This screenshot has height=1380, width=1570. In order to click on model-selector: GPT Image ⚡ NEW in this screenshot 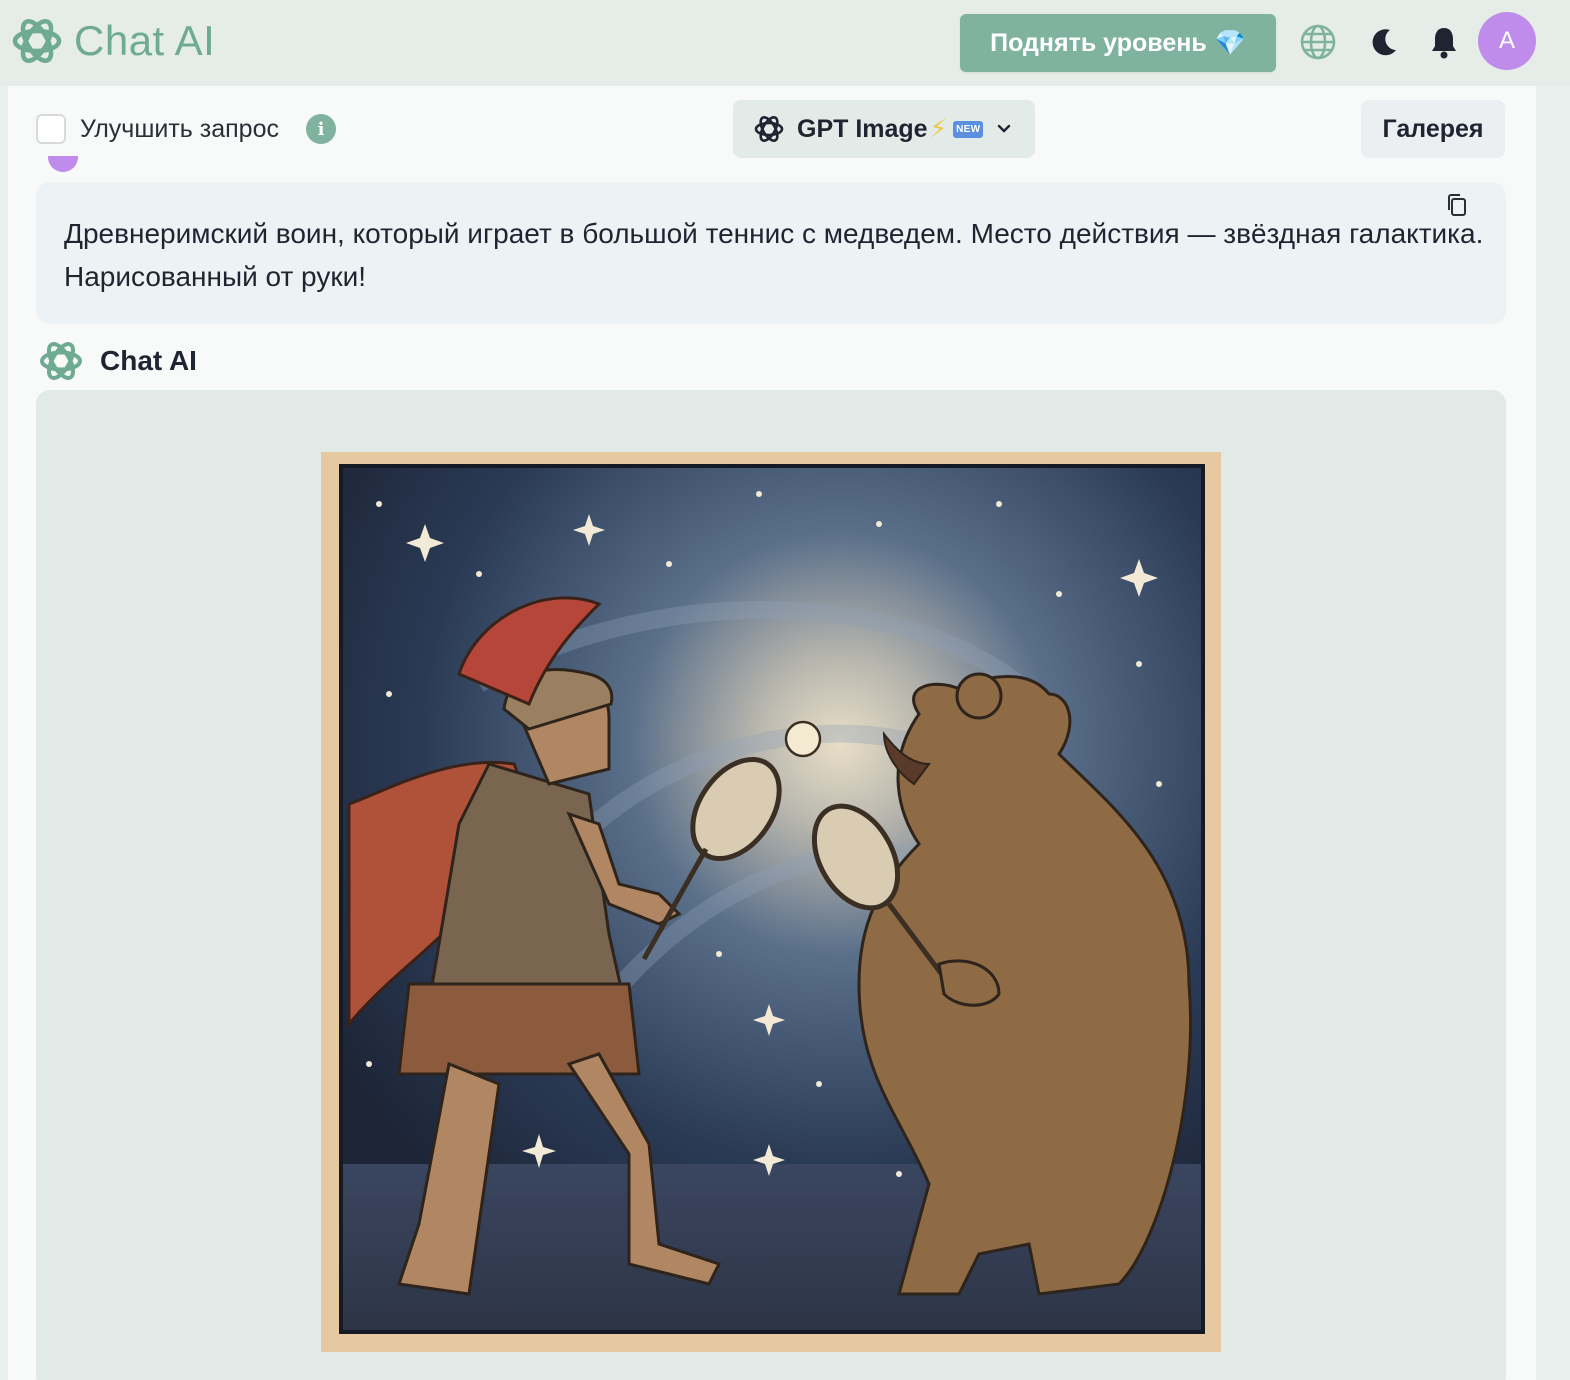, I will do `click(884, 129)`.